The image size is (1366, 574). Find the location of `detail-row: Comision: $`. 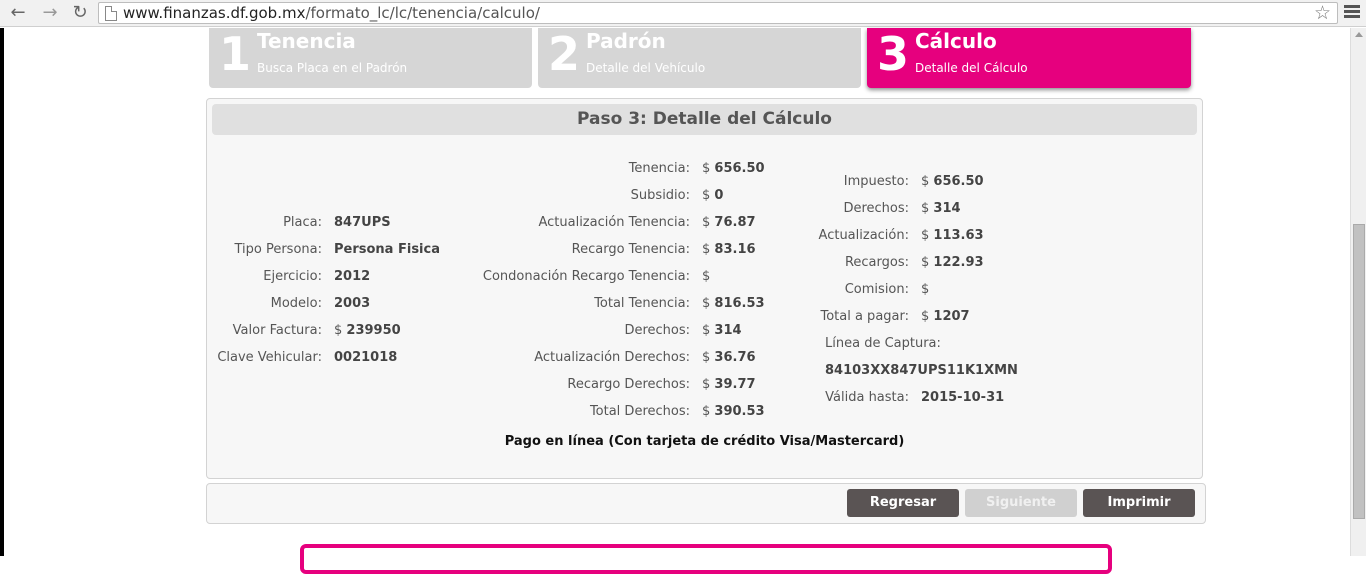

detail-row: Comision: $ is located at coordinates (550, 290).